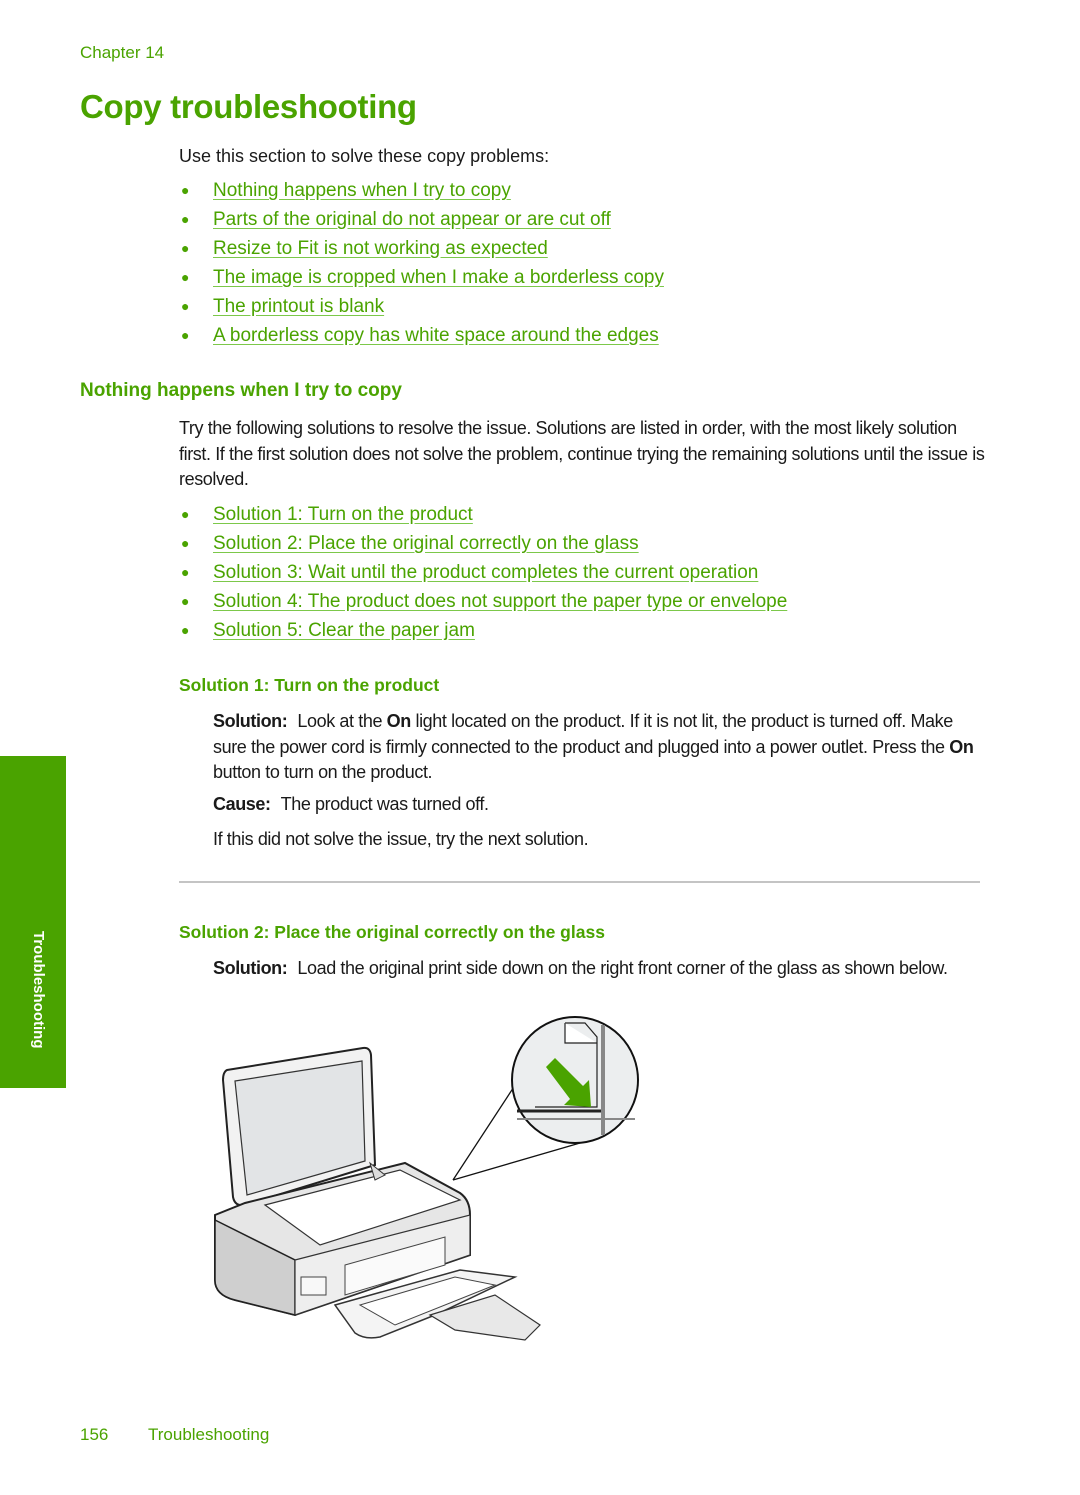 This screenshot has width=1080, height=1495. I want to click on printer-illustration, so click(425, 1180).